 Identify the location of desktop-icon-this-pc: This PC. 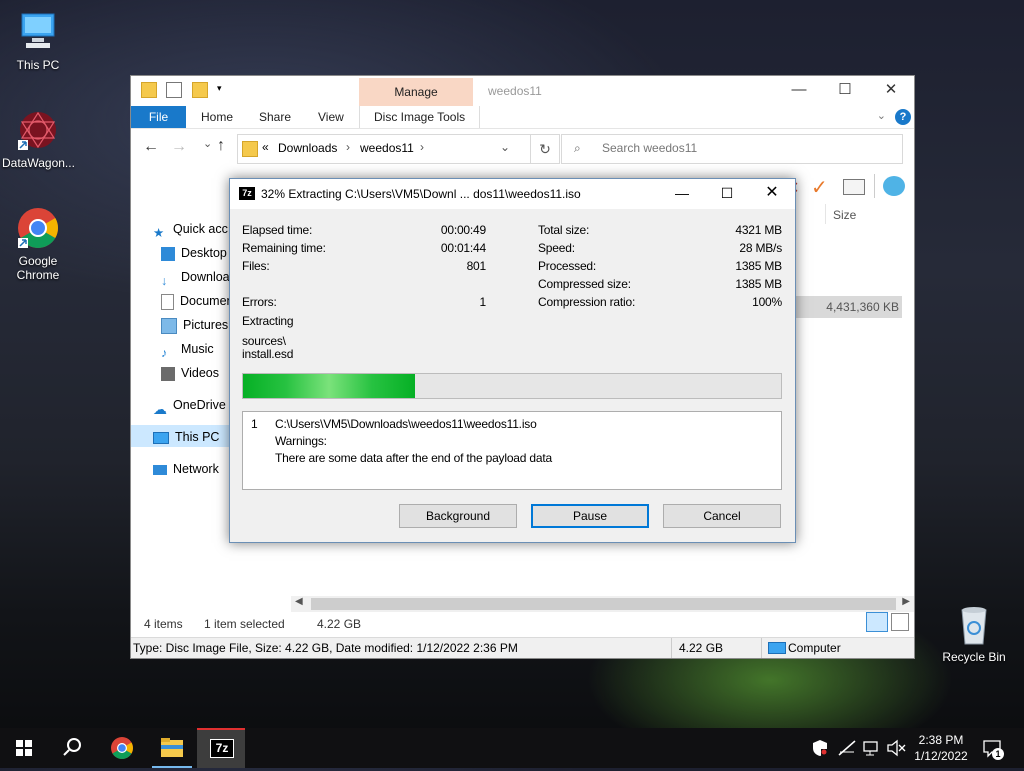
(38, 41).